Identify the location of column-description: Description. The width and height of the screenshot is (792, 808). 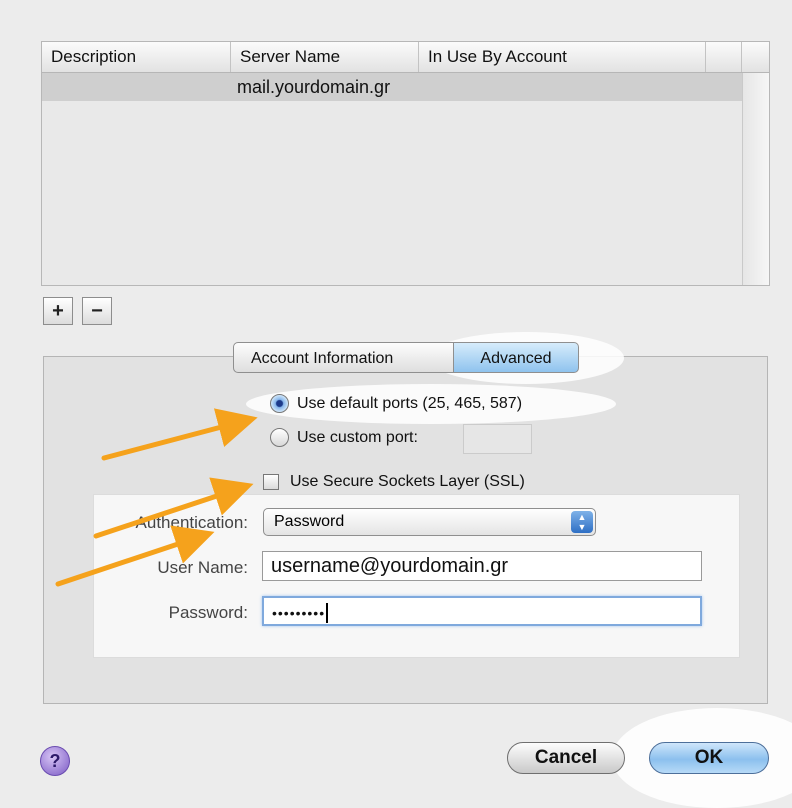
(136, 57).